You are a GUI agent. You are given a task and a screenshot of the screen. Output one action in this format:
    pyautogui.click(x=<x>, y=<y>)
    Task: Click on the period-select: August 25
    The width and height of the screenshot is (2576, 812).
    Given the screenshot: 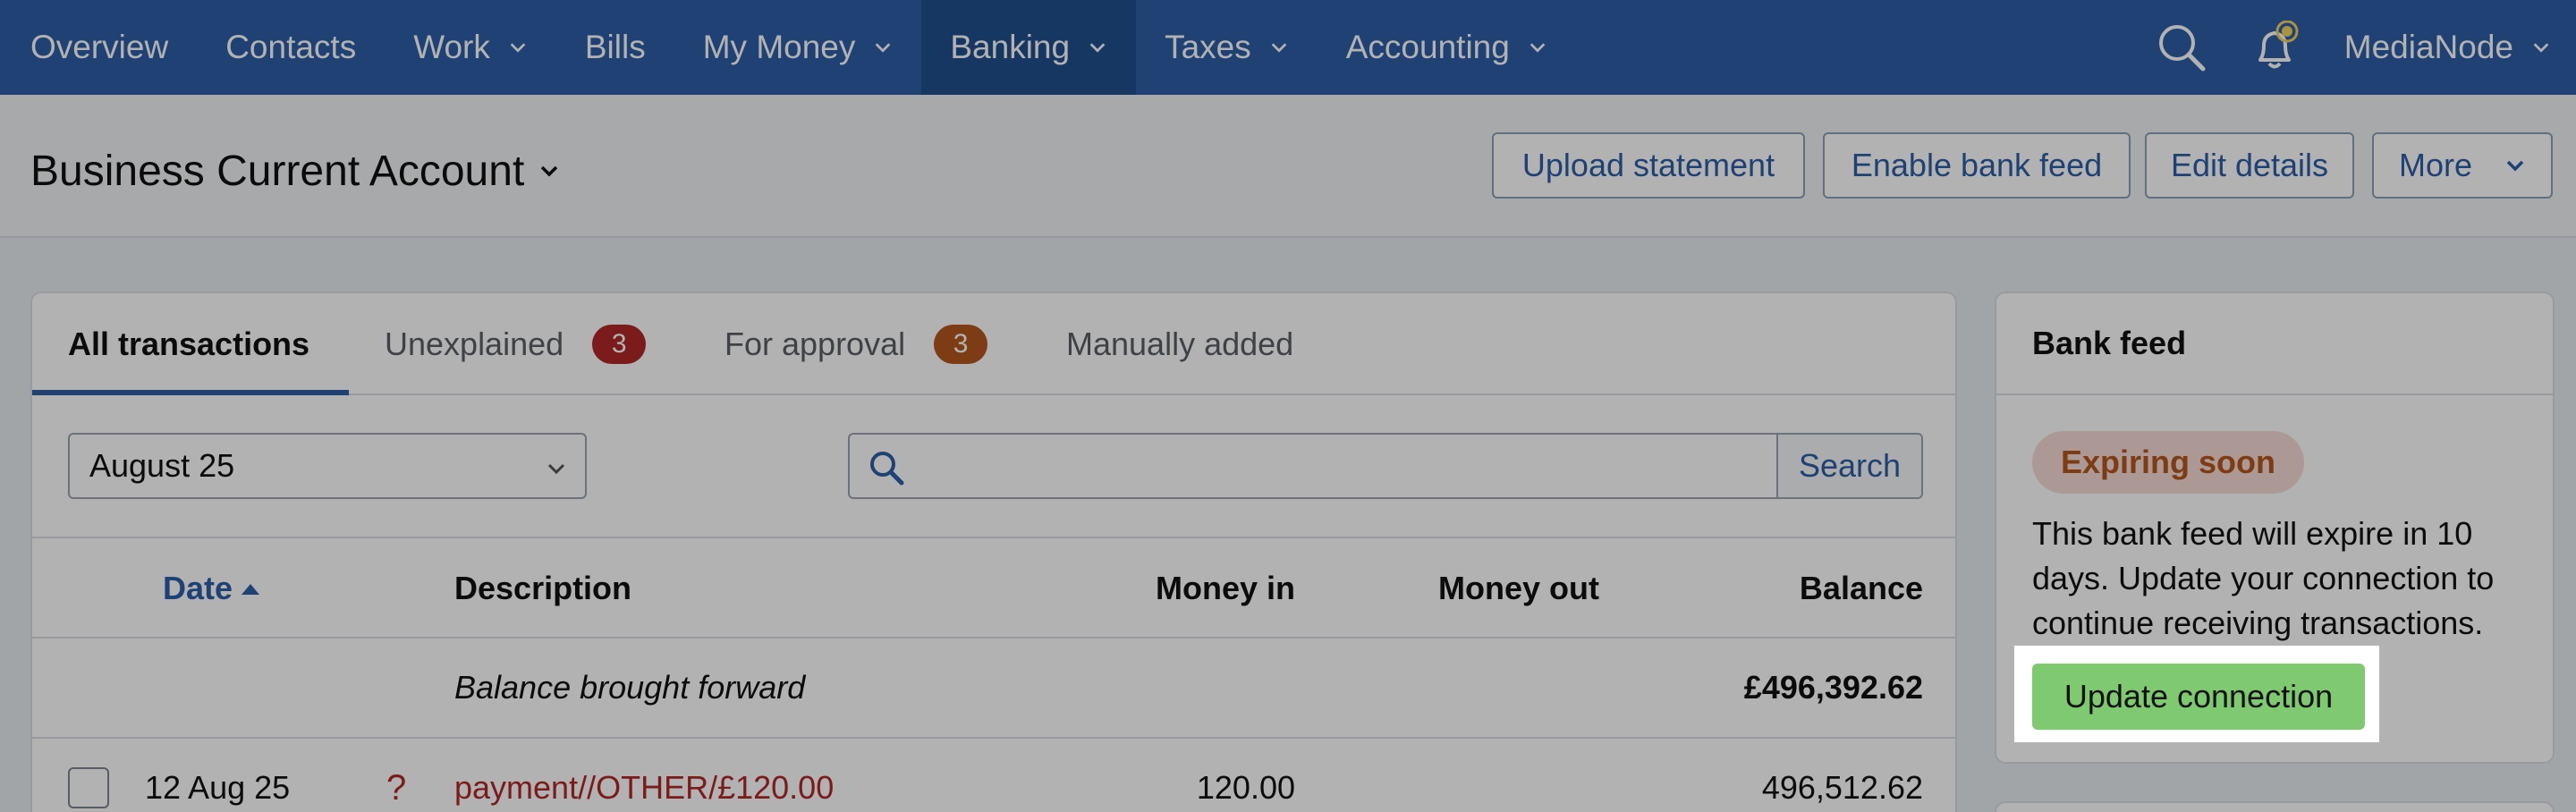 What is the action you would take?
    pyautogui.click(x=327, y=466)
    